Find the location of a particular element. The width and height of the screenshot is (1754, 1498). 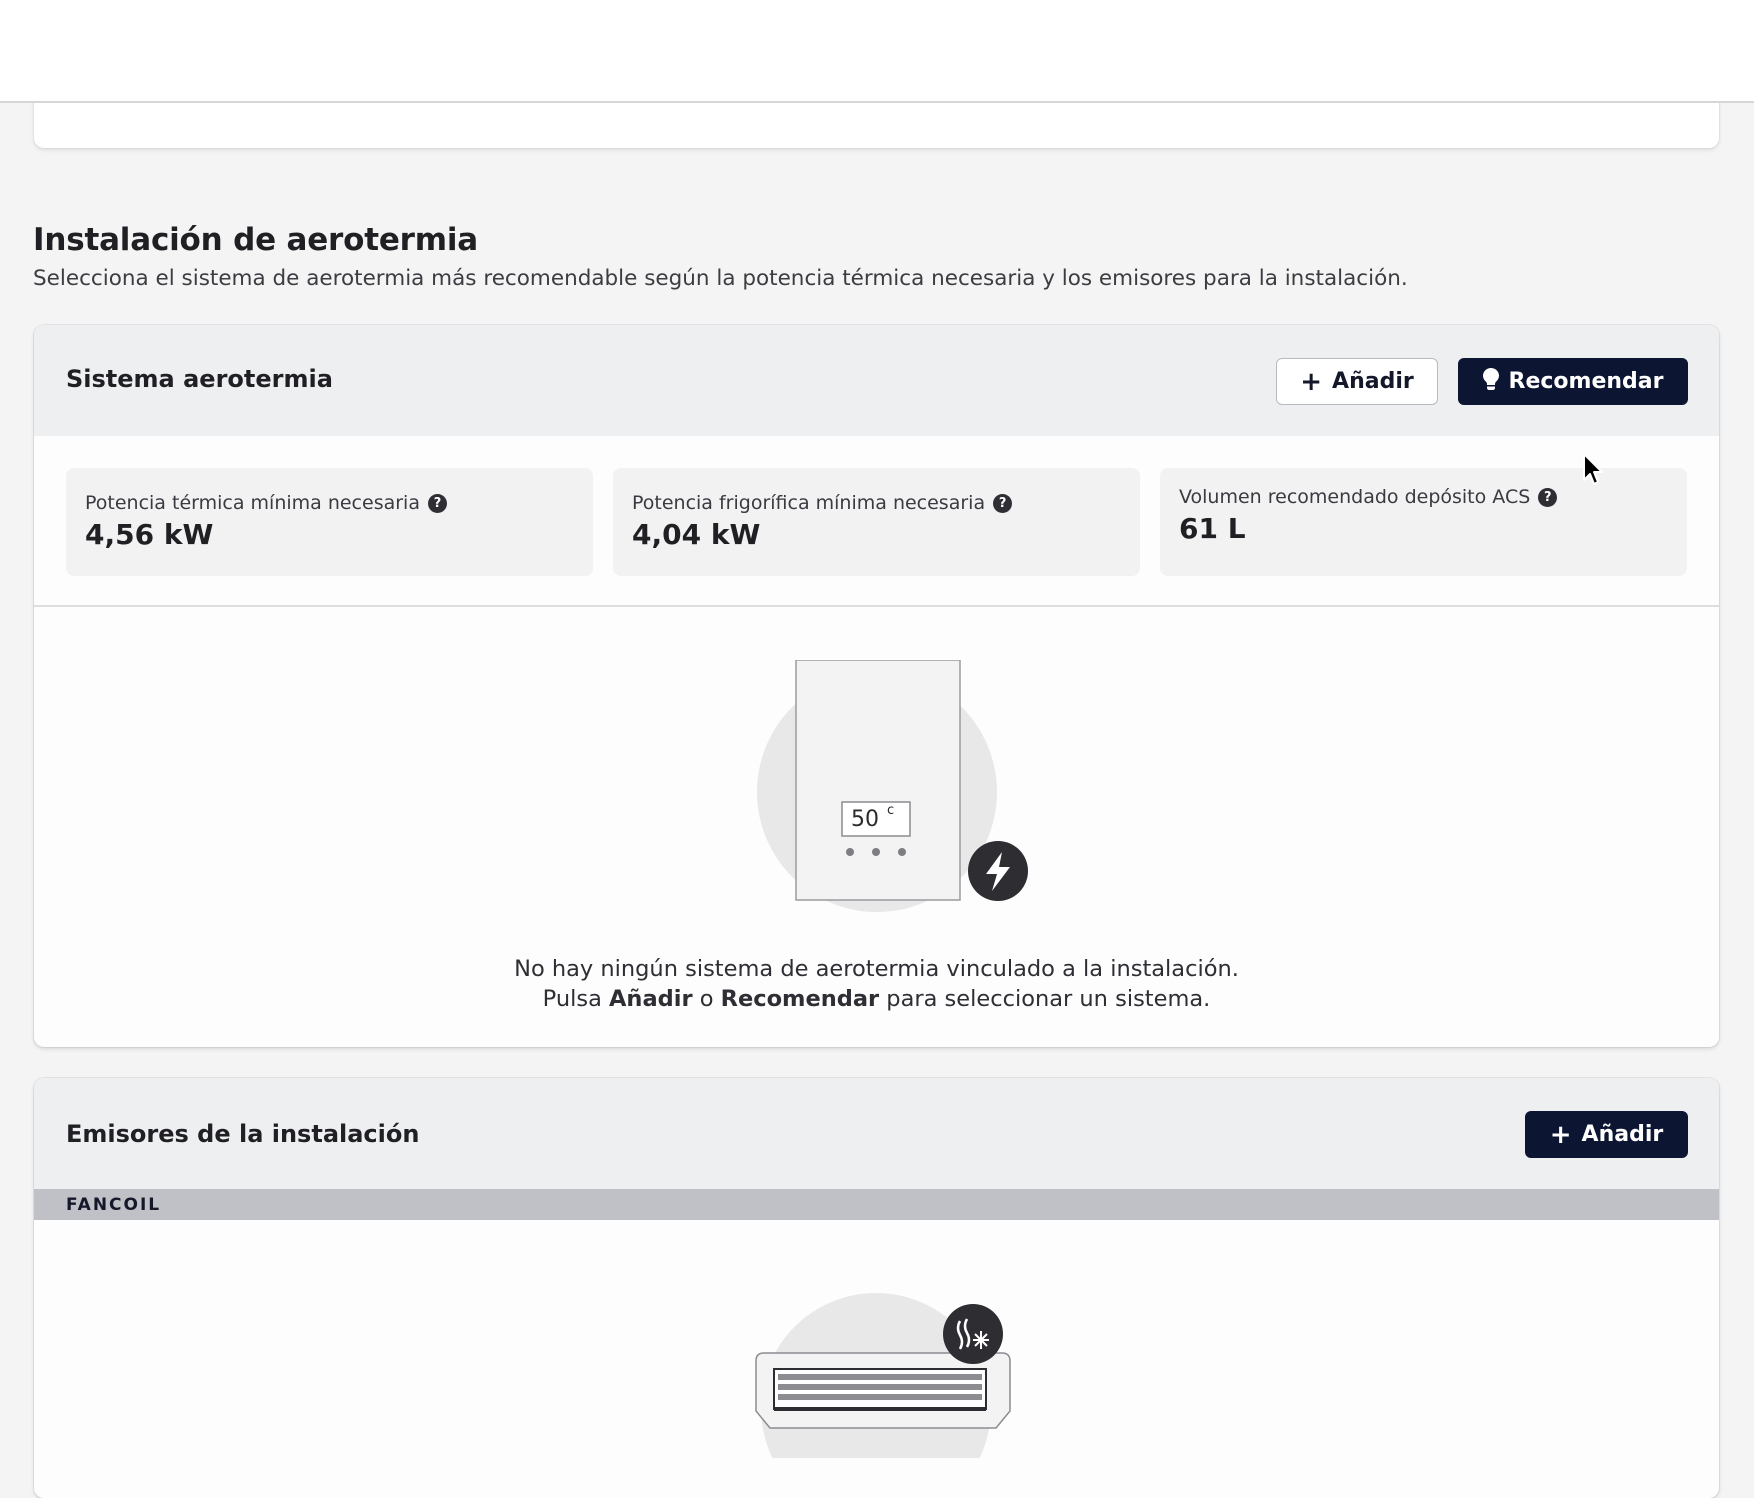

stat-label-wrap: Potencia térmica mínima necesaria ? is located at coordinates (266, 503).